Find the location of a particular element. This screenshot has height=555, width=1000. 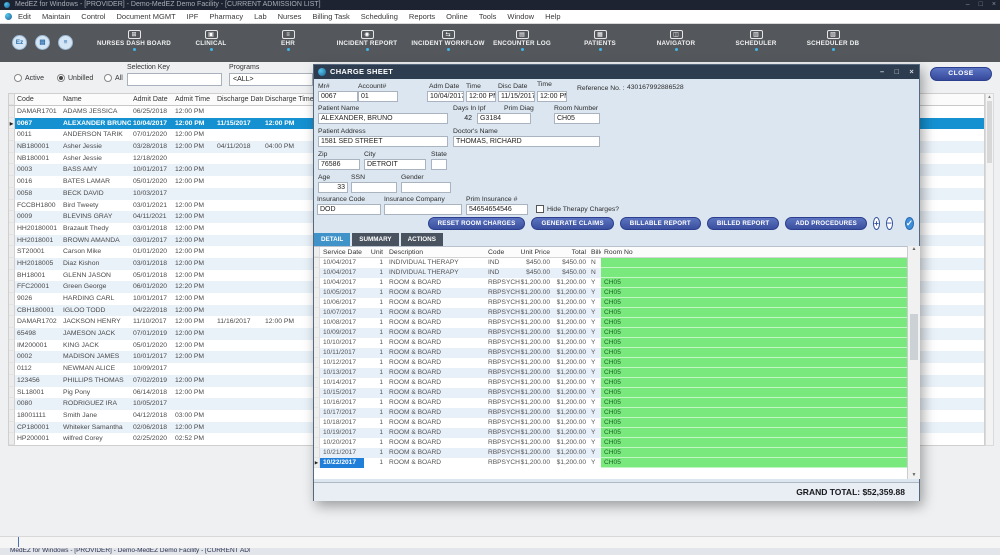

adm-time-field: 12:00 PM is located at coordinates (481, 96).